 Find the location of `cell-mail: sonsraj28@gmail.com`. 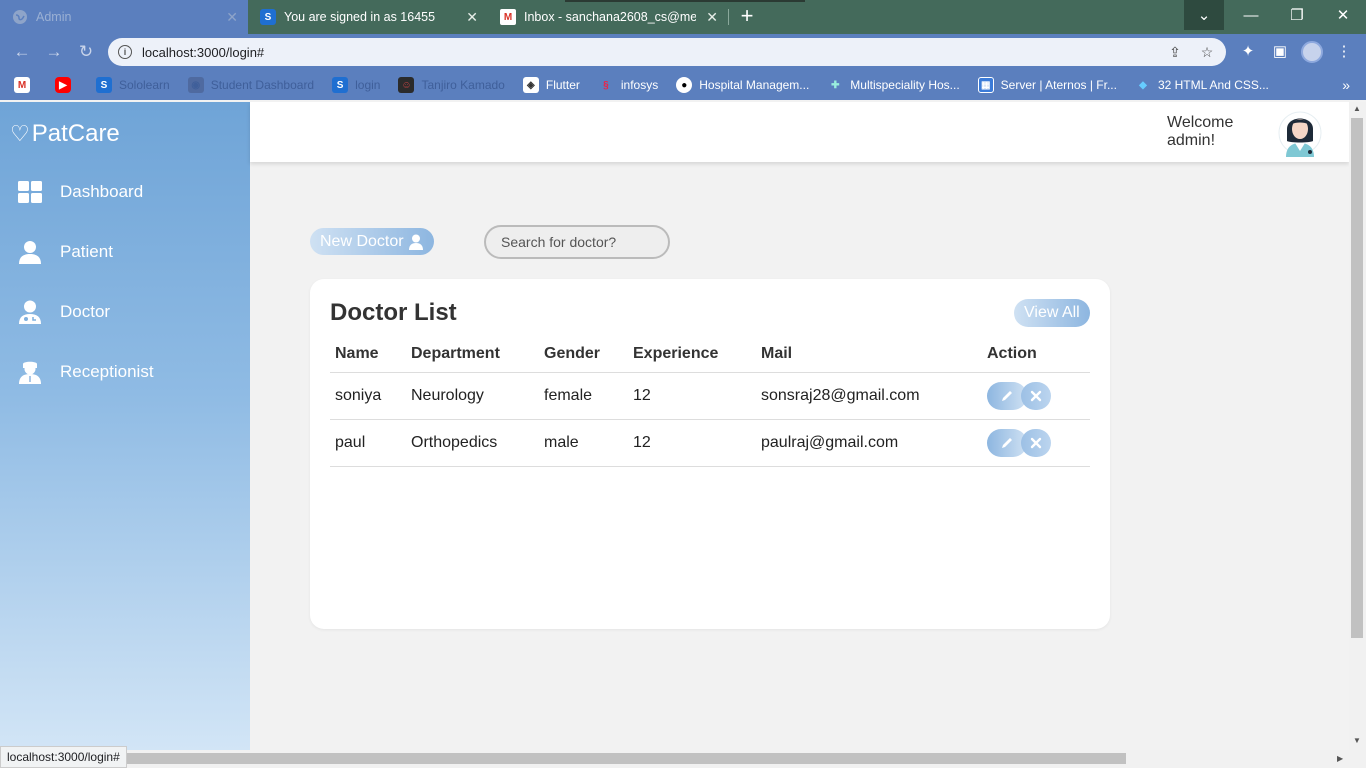

cell-mail: sonsraj28@gmail.com is located at coordinates (869, 396).